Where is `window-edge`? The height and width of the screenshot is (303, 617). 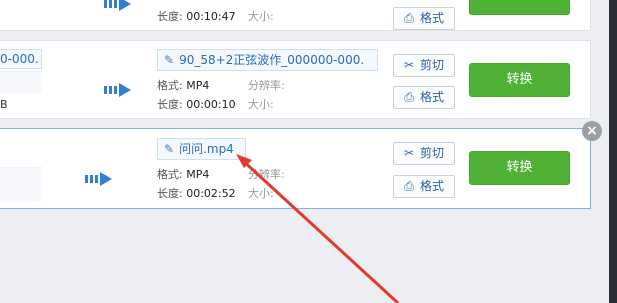
window-edge is located at coordinates (613, 151).